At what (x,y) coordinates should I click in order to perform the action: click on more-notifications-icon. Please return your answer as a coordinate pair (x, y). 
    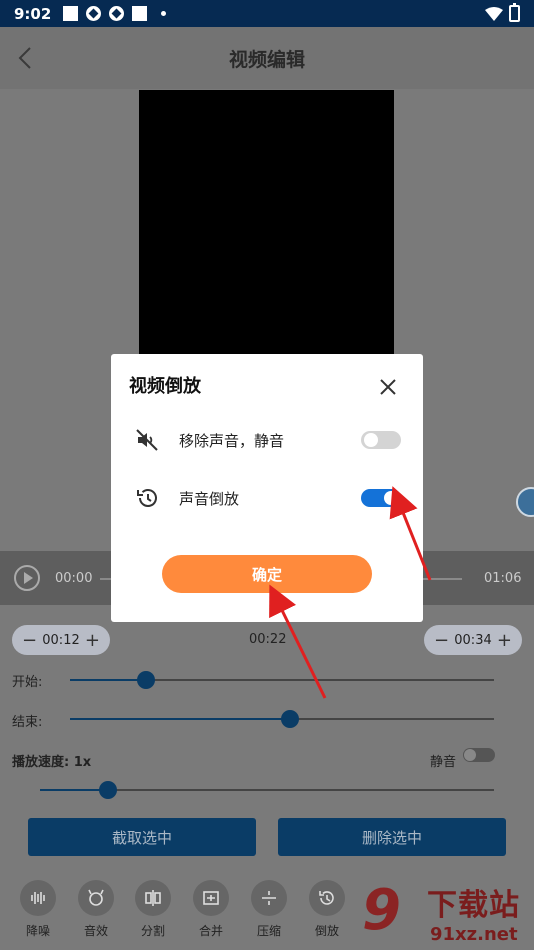
    Looking at the image, I should click on (164, 13).